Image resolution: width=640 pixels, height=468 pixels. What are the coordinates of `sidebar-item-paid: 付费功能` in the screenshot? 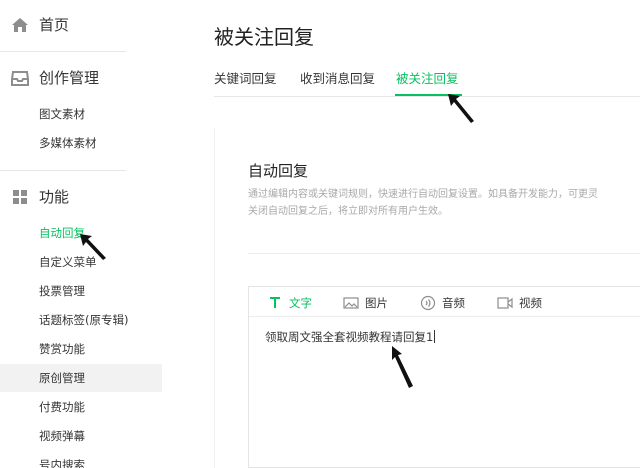 It's located at (81, 407).